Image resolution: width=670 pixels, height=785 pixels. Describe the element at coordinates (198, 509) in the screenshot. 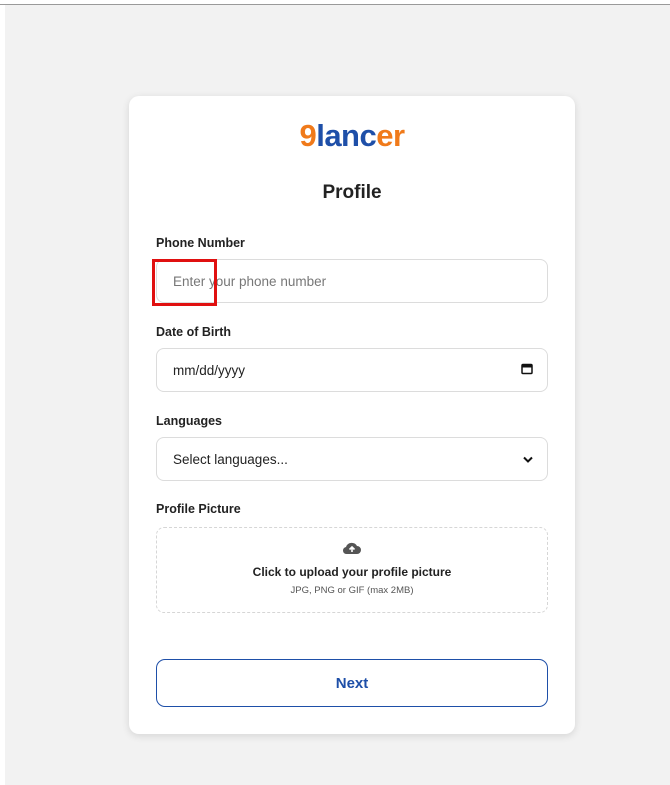

I see `picture-label: Profile Picture` at that location.